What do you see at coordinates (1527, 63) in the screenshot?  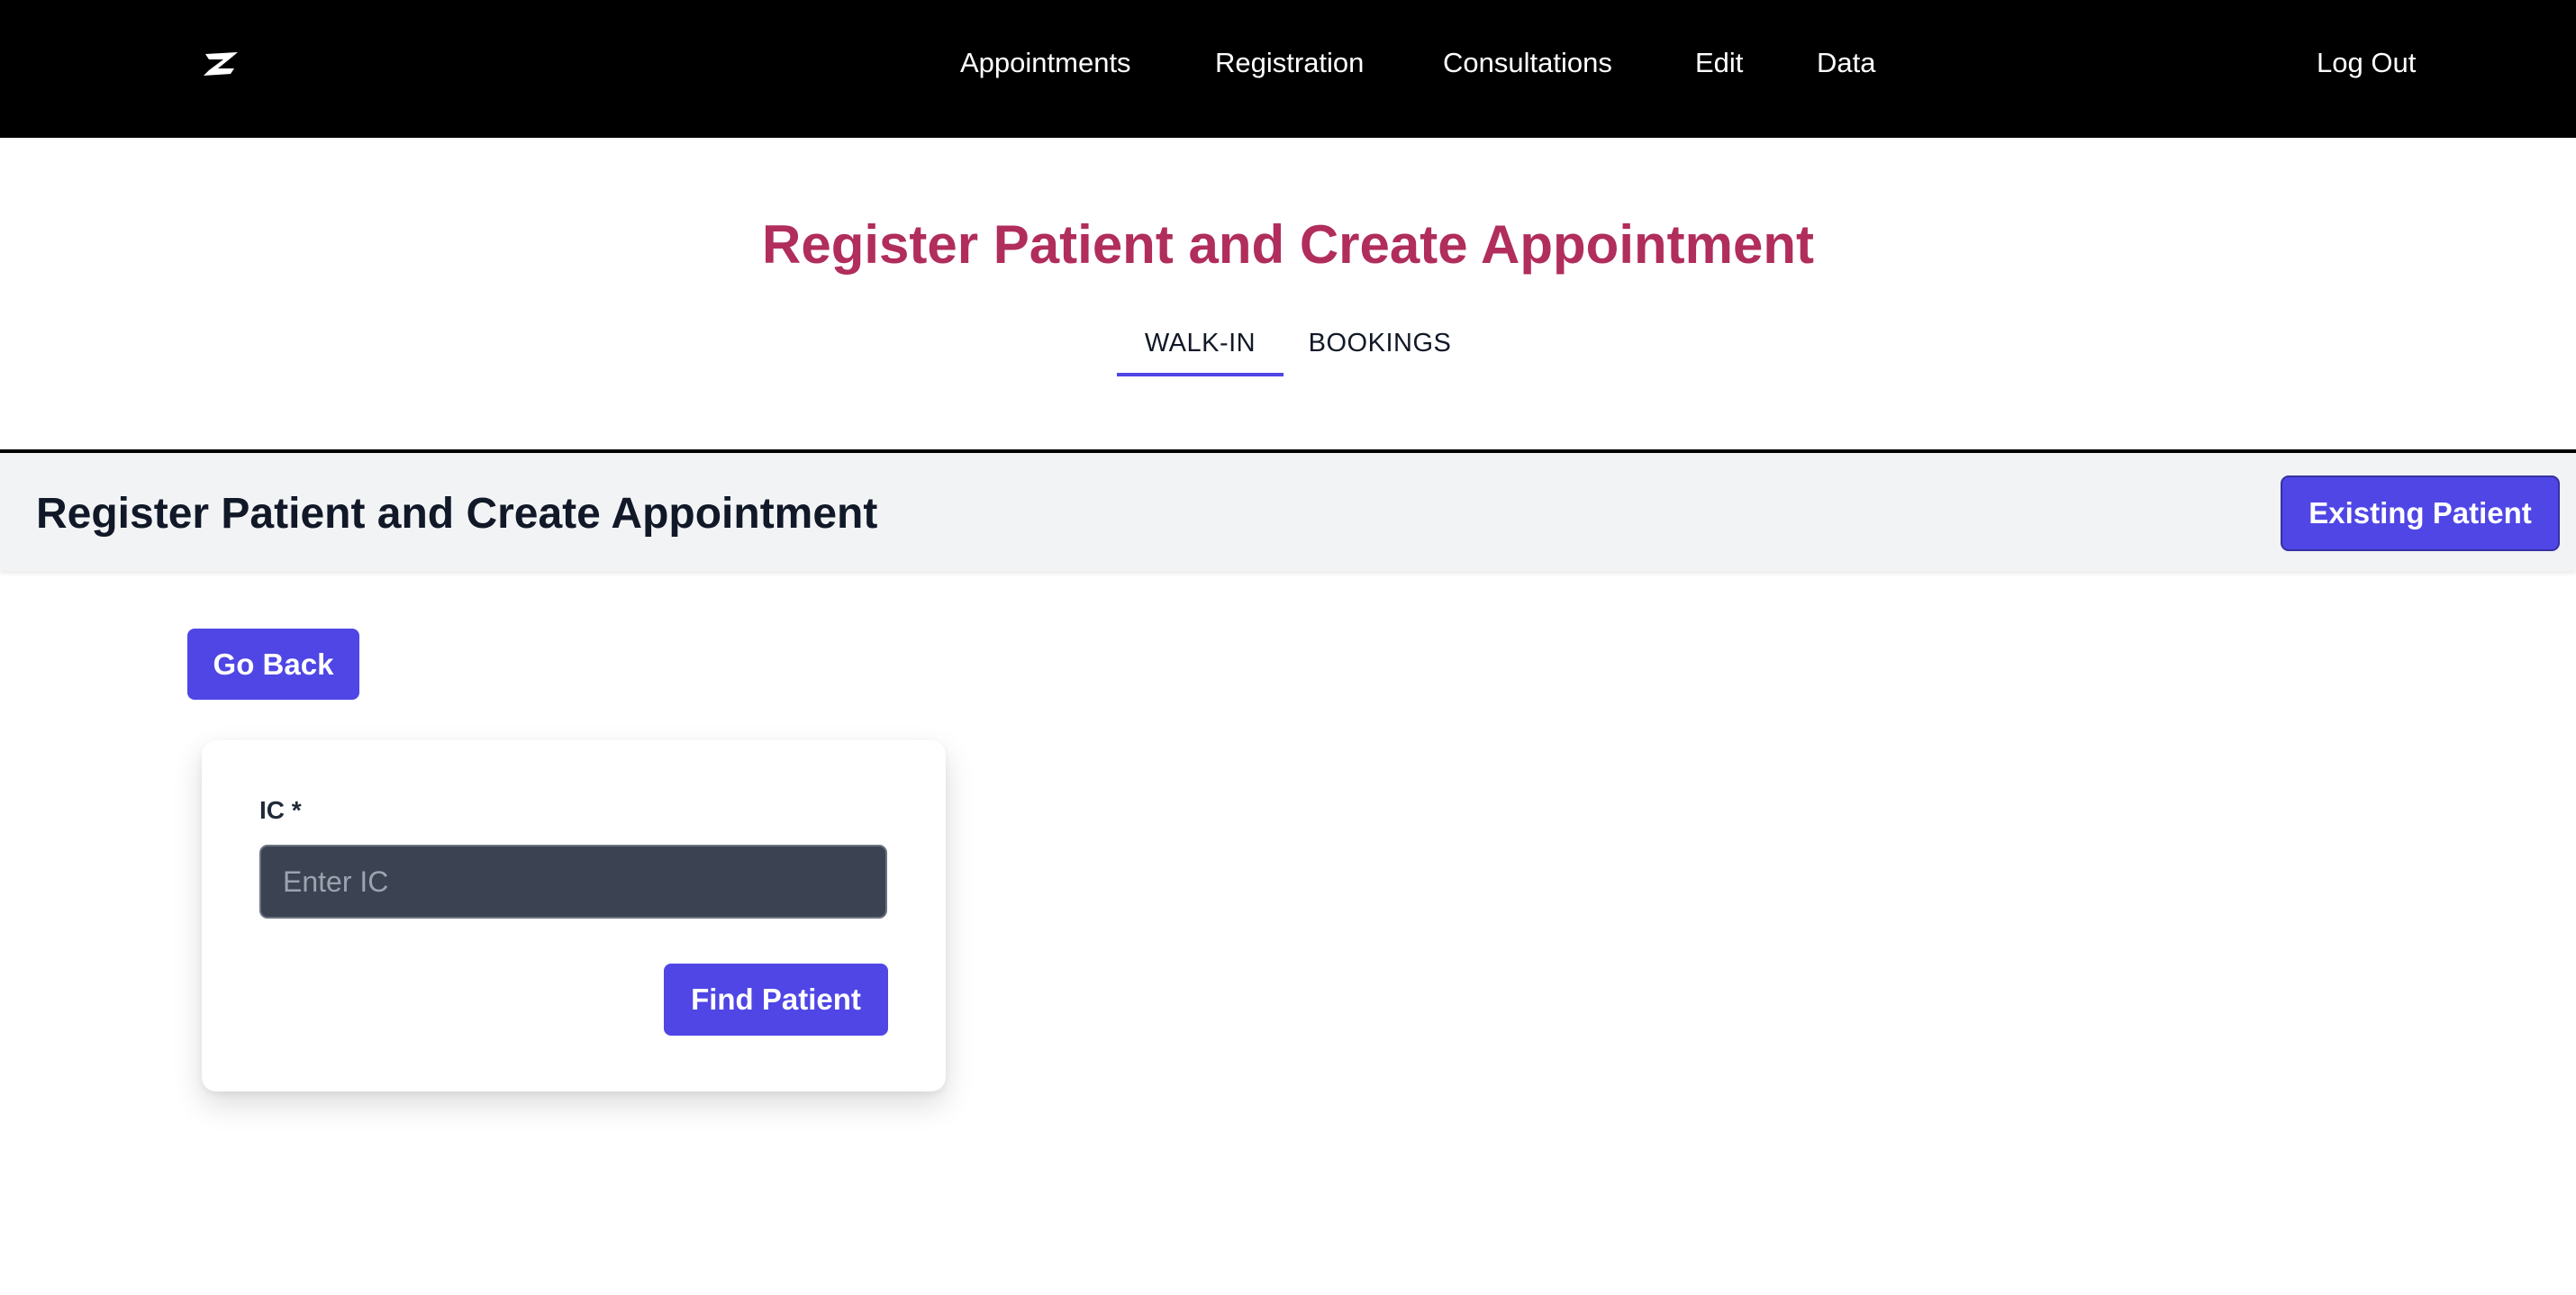 I see `nav-consultations: Consultations` at bounding box center [1527, 63].